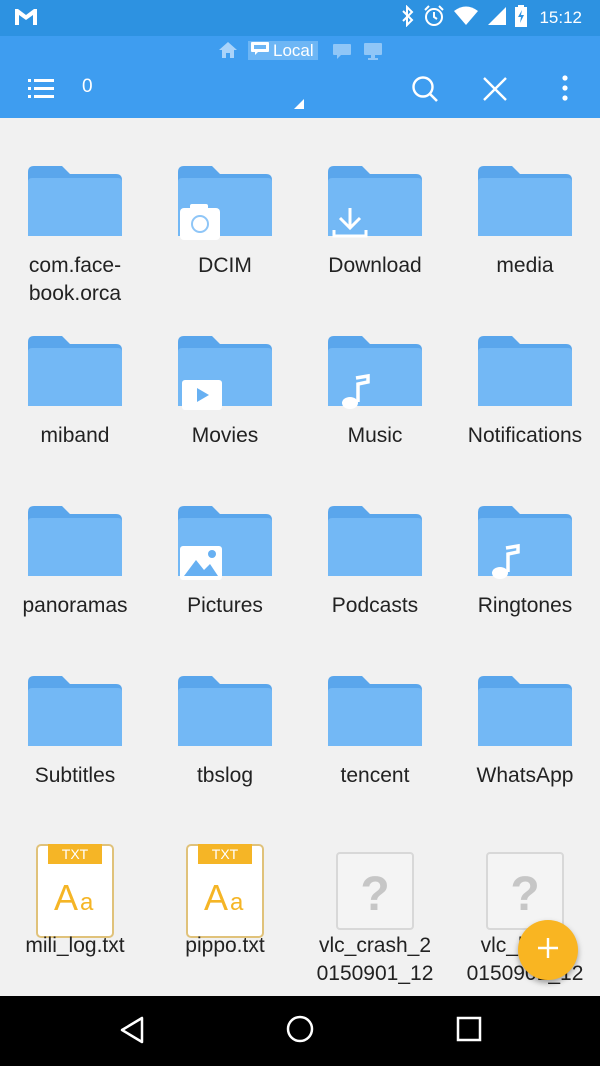 Image resolution: width=600 pixels, height=1066 pixels. Describe the element at coordinates (425, 91) in the screenshot. I see `search-icon` at that location.